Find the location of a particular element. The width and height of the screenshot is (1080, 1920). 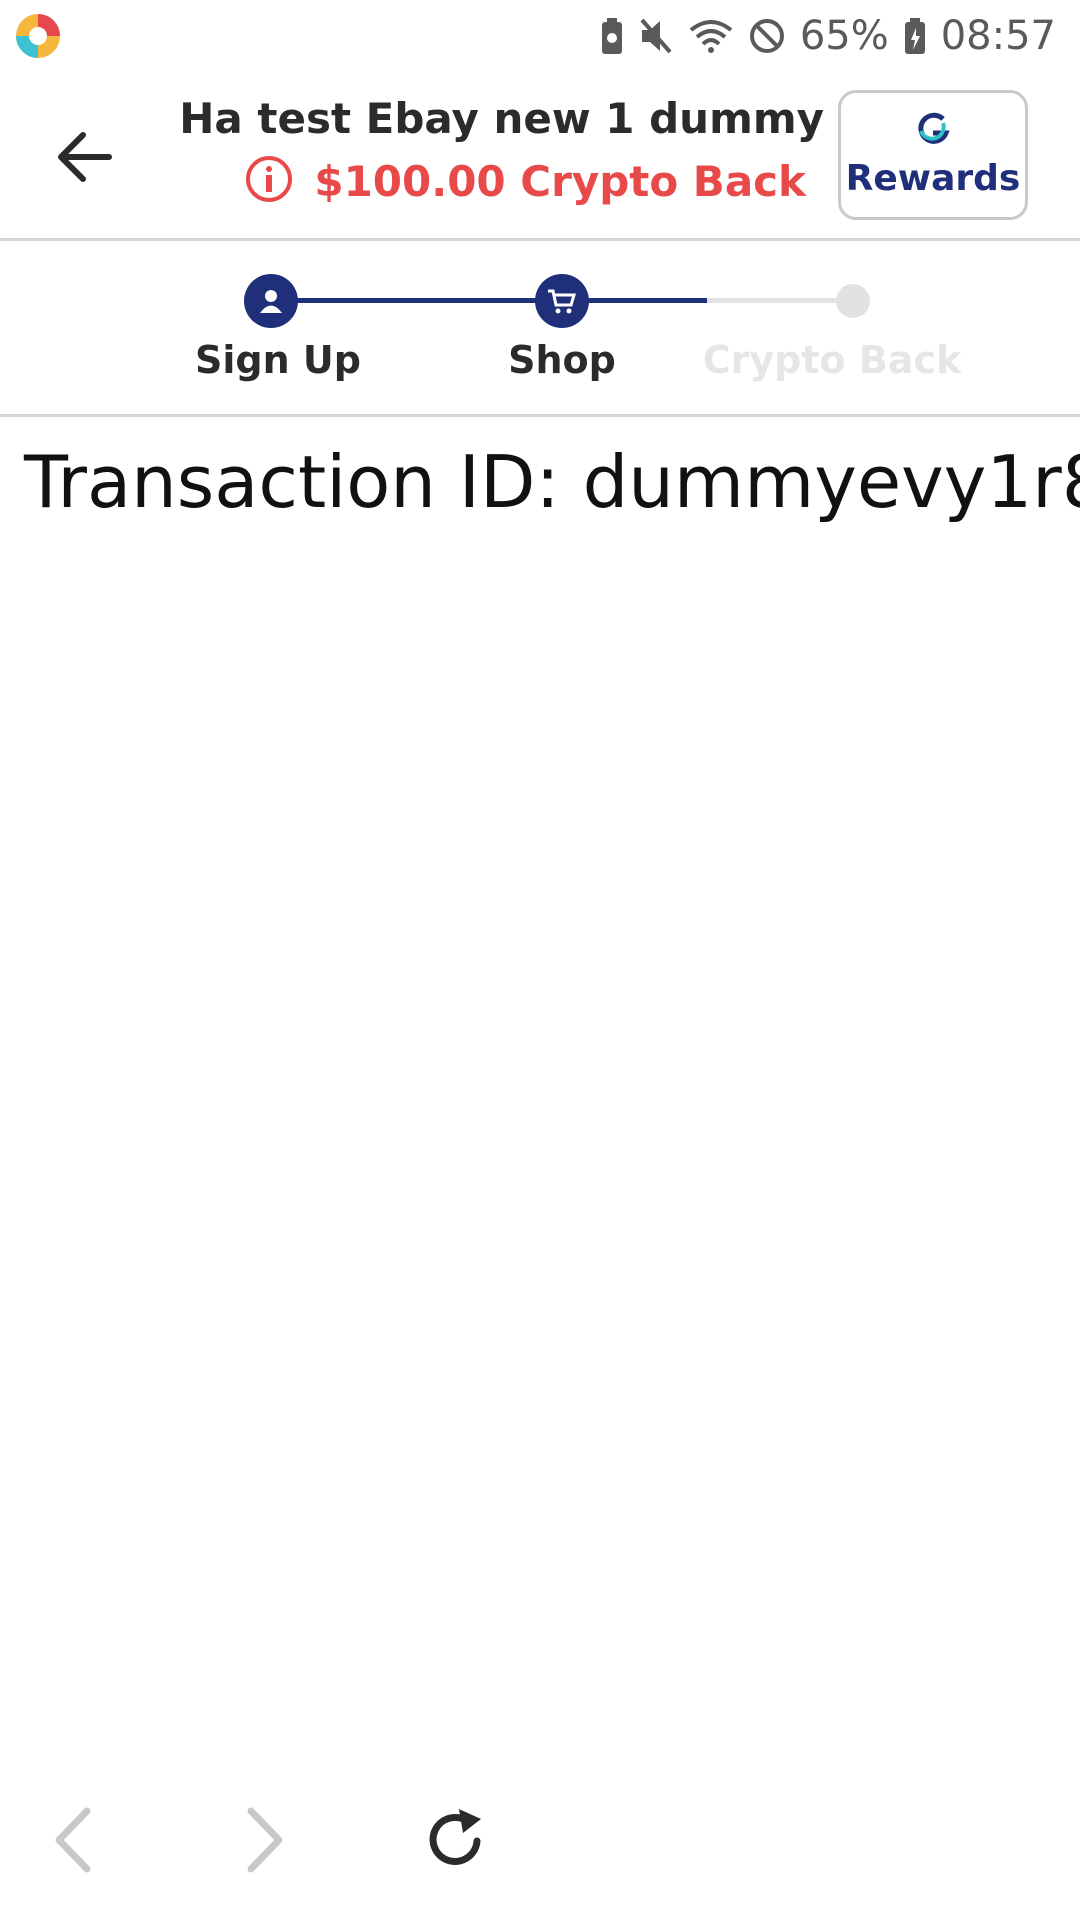

arrow-left-icon is located at coordinates (85, 157).